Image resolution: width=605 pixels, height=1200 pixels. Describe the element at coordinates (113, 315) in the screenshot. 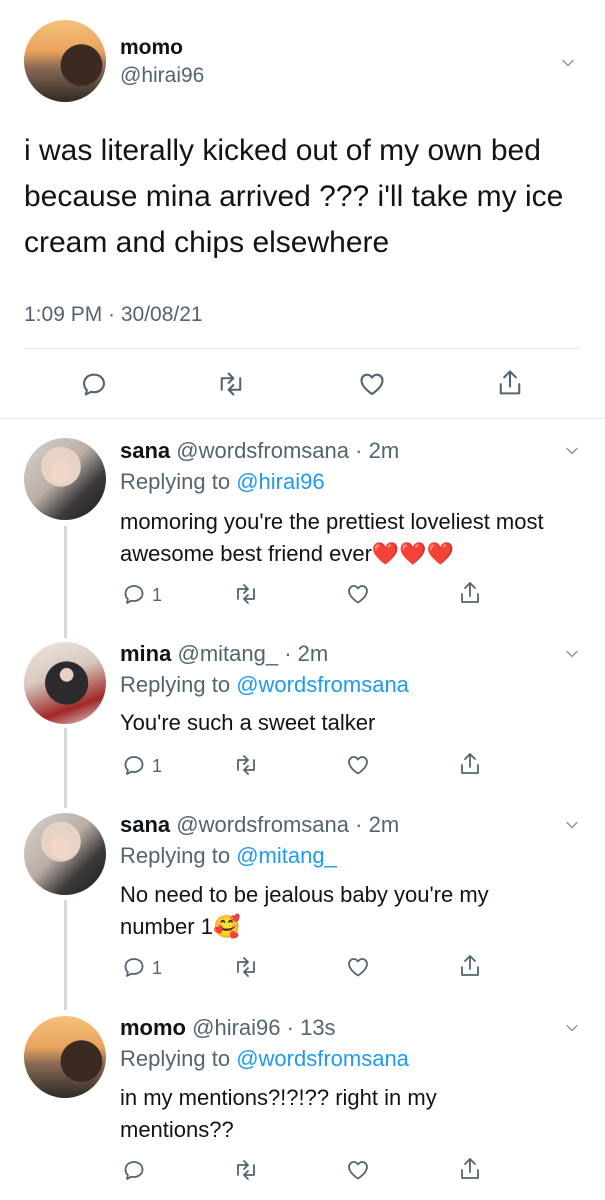

I see `tweet-timestamp: 1:09 PM · 30/08/21` at that location.